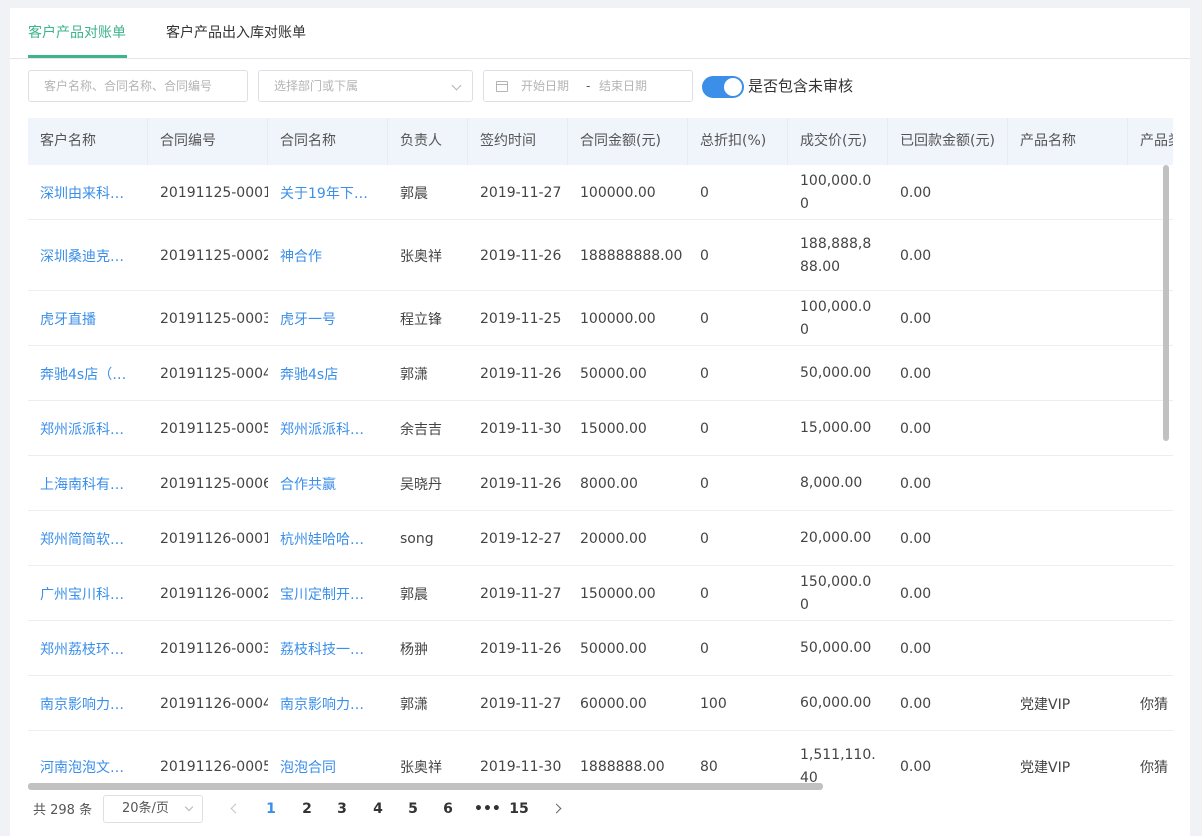  What do you see at coordinates (838, 593) in the screenshot?
I see `table-cell: 150,000.00` at bounding box center [838, 593].